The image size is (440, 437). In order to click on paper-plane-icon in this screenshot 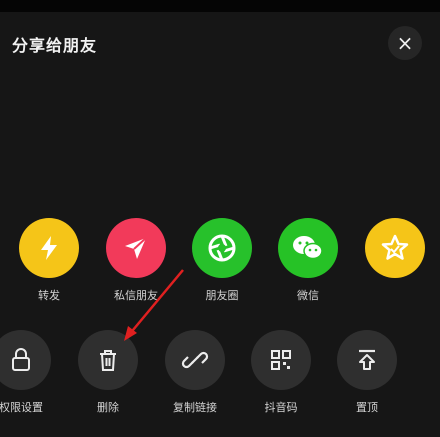, I will do `click(136, 248)`.